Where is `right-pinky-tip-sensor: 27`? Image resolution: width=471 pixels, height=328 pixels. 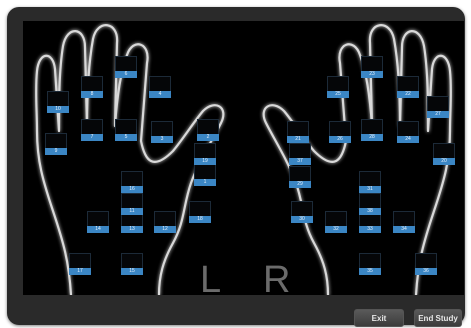 right-pinky-tip-sensor: 27 is located at coordinates (438, 107).